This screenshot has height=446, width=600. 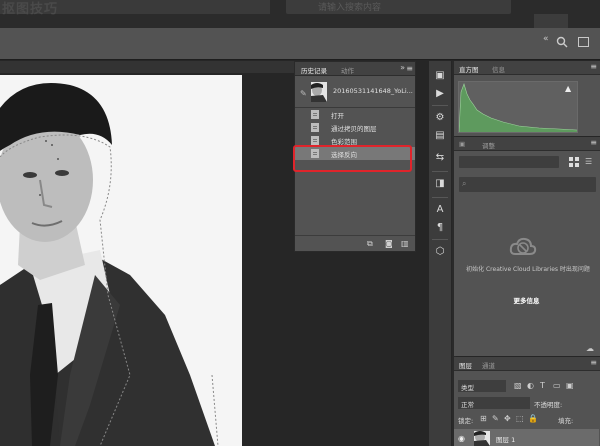 I want to click on tab-actions: 动作, so click(x=347, y=70).